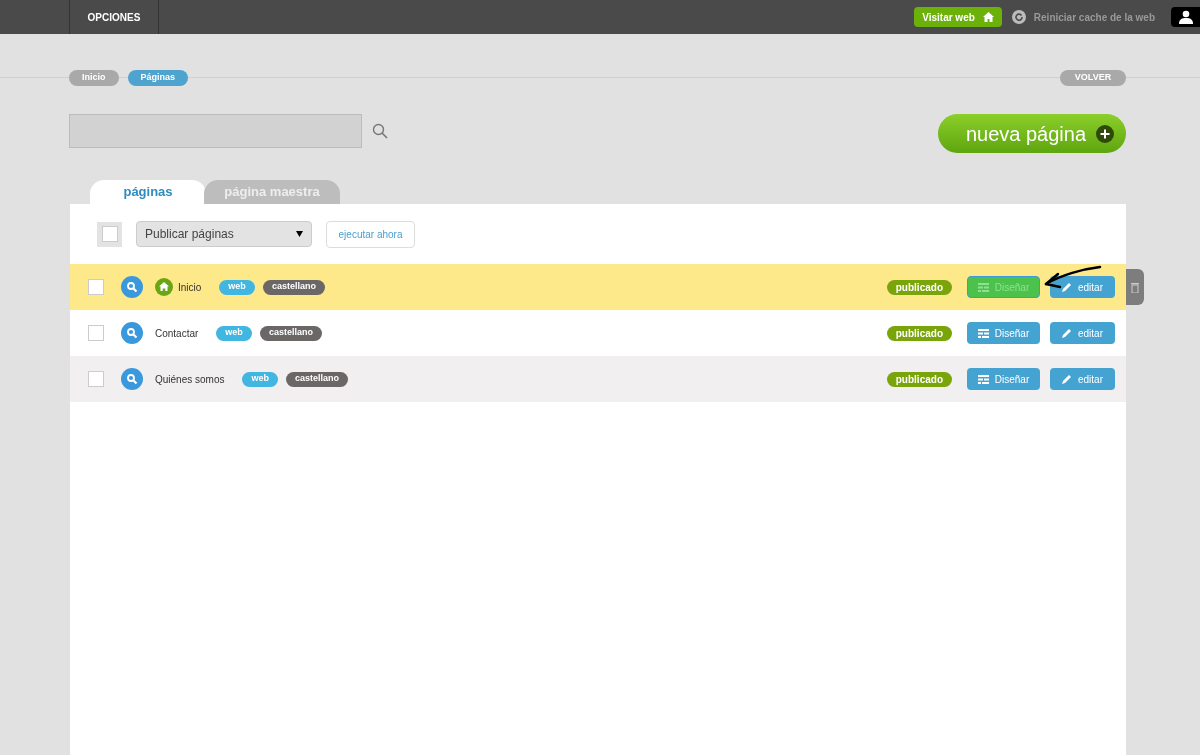 This screenshot has width=1200, height=755. I want to click on breadcrumb: Inicio, so click(94, 78).